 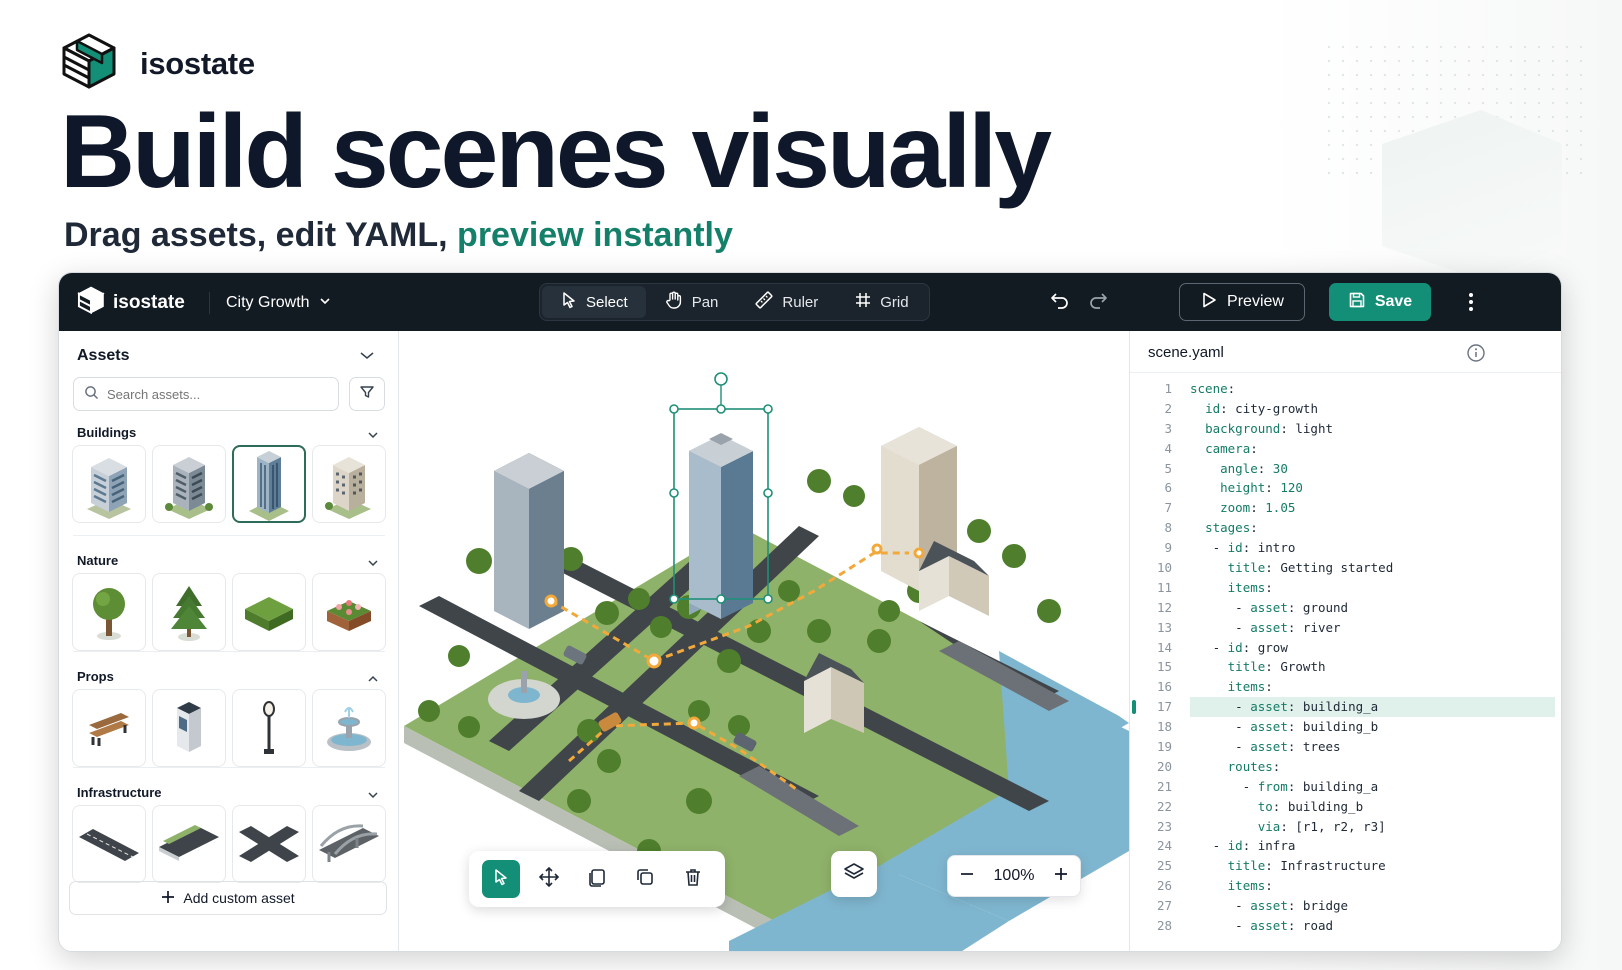 I want to click on play-icon, so click(x=1209, y=302).